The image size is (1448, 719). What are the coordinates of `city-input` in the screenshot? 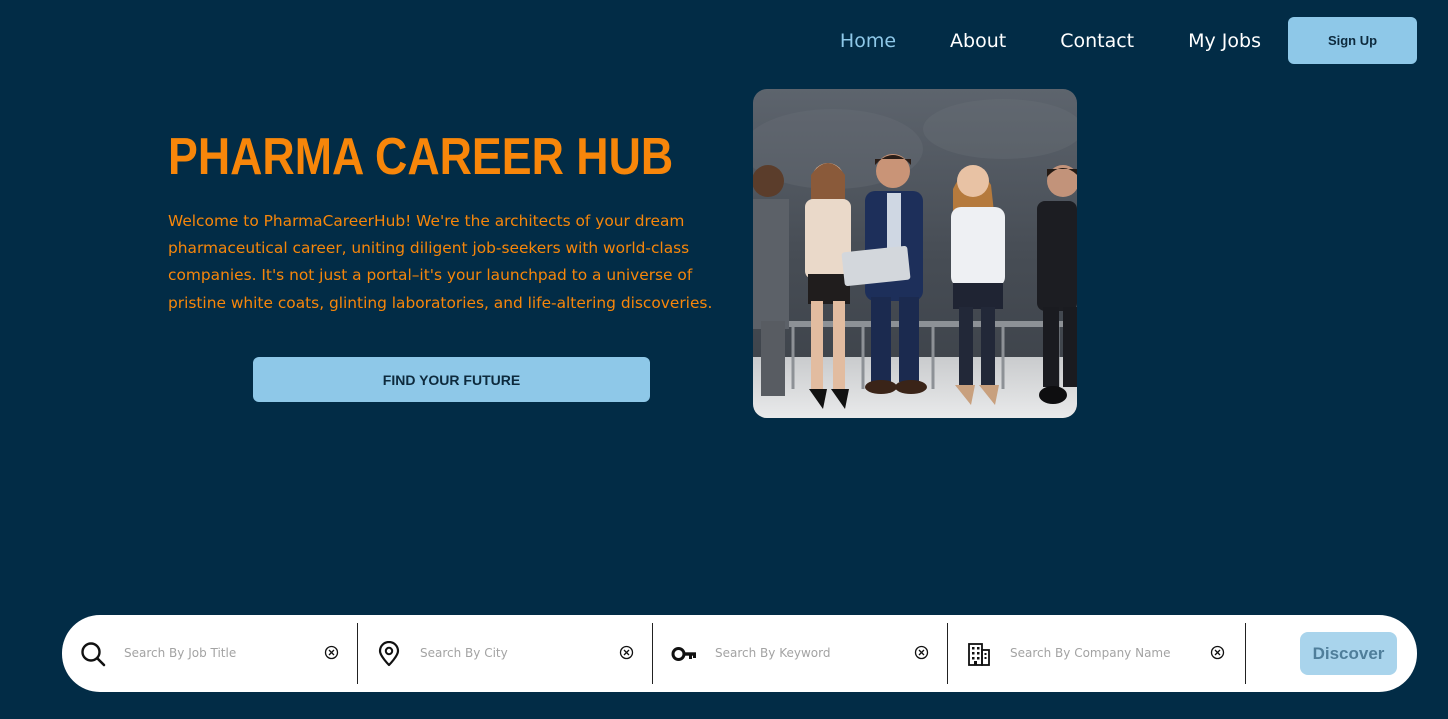 It's located at (515, 653).